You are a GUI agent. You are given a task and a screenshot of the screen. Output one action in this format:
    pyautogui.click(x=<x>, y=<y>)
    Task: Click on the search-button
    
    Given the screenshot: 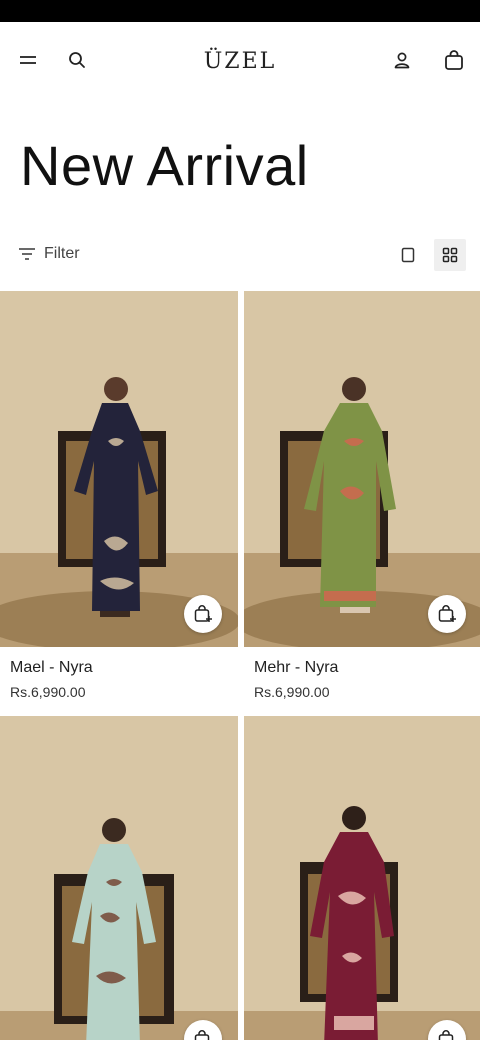 What is the action you would take?
    pyautogui.click(x=77, y=60)
    